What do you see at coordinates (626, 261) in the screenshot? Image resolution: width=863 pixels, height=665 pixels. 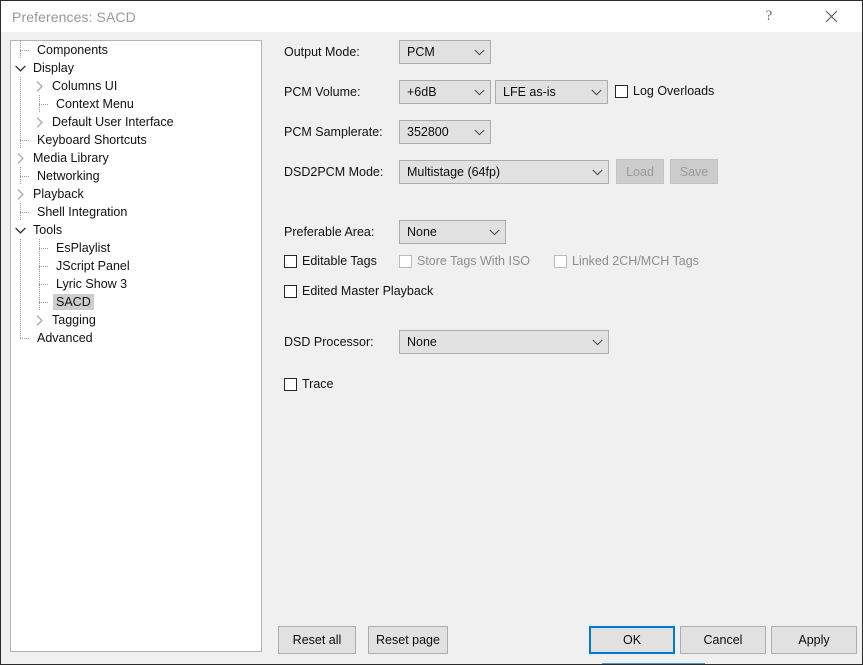 I see `linked-tags-checkbox: Linked 2CH/MCH Tags` at bounding box center [626, 261].